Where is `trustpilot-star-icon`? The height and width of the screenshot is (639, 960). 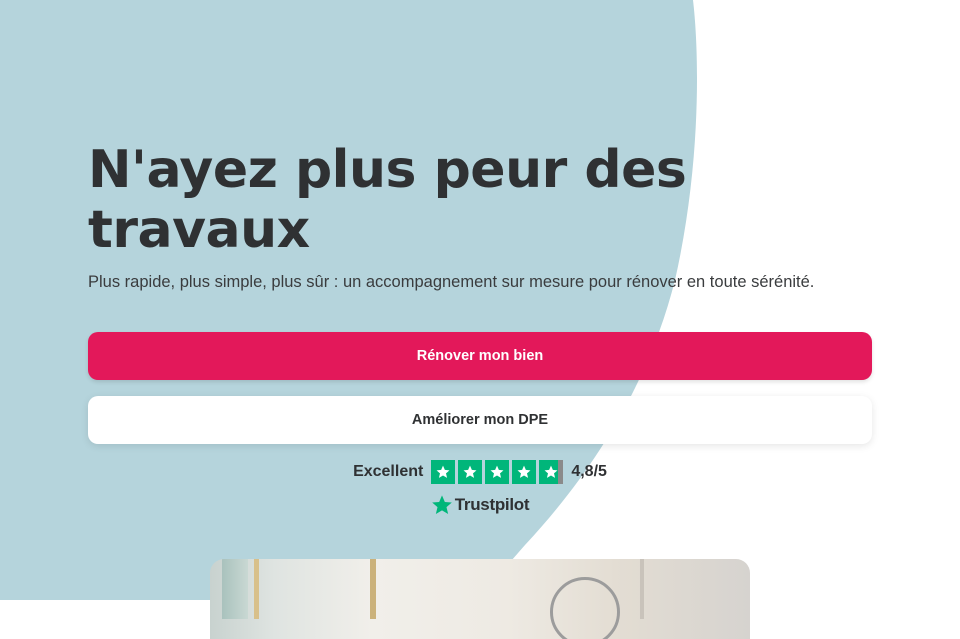
trustpilot-star-icon is located at coordinates (442, 505).